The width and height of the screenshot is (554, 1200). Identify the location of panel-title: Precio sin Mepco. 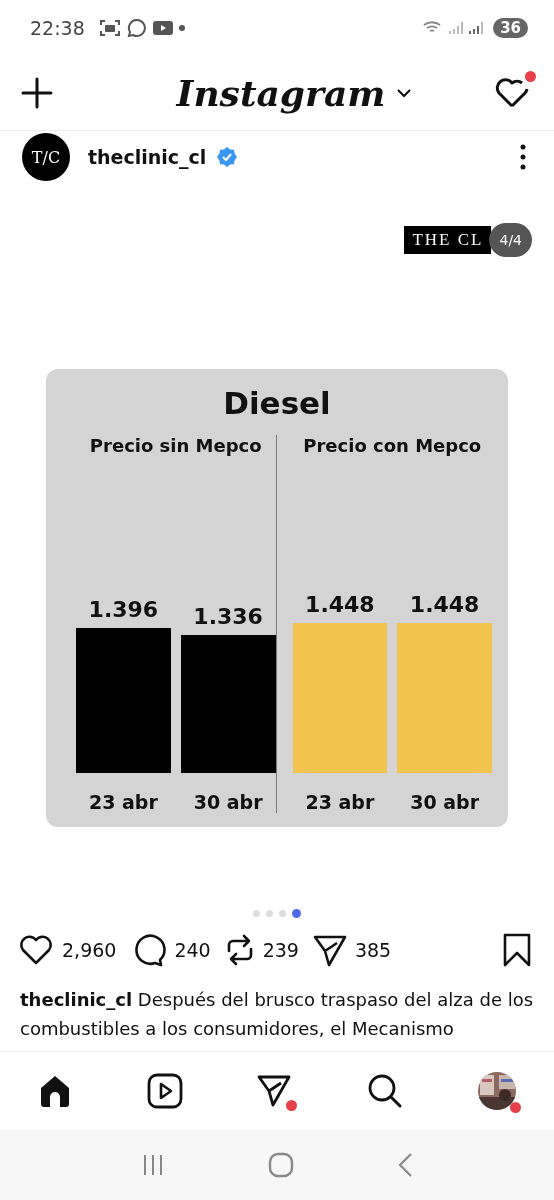
(175, 445).